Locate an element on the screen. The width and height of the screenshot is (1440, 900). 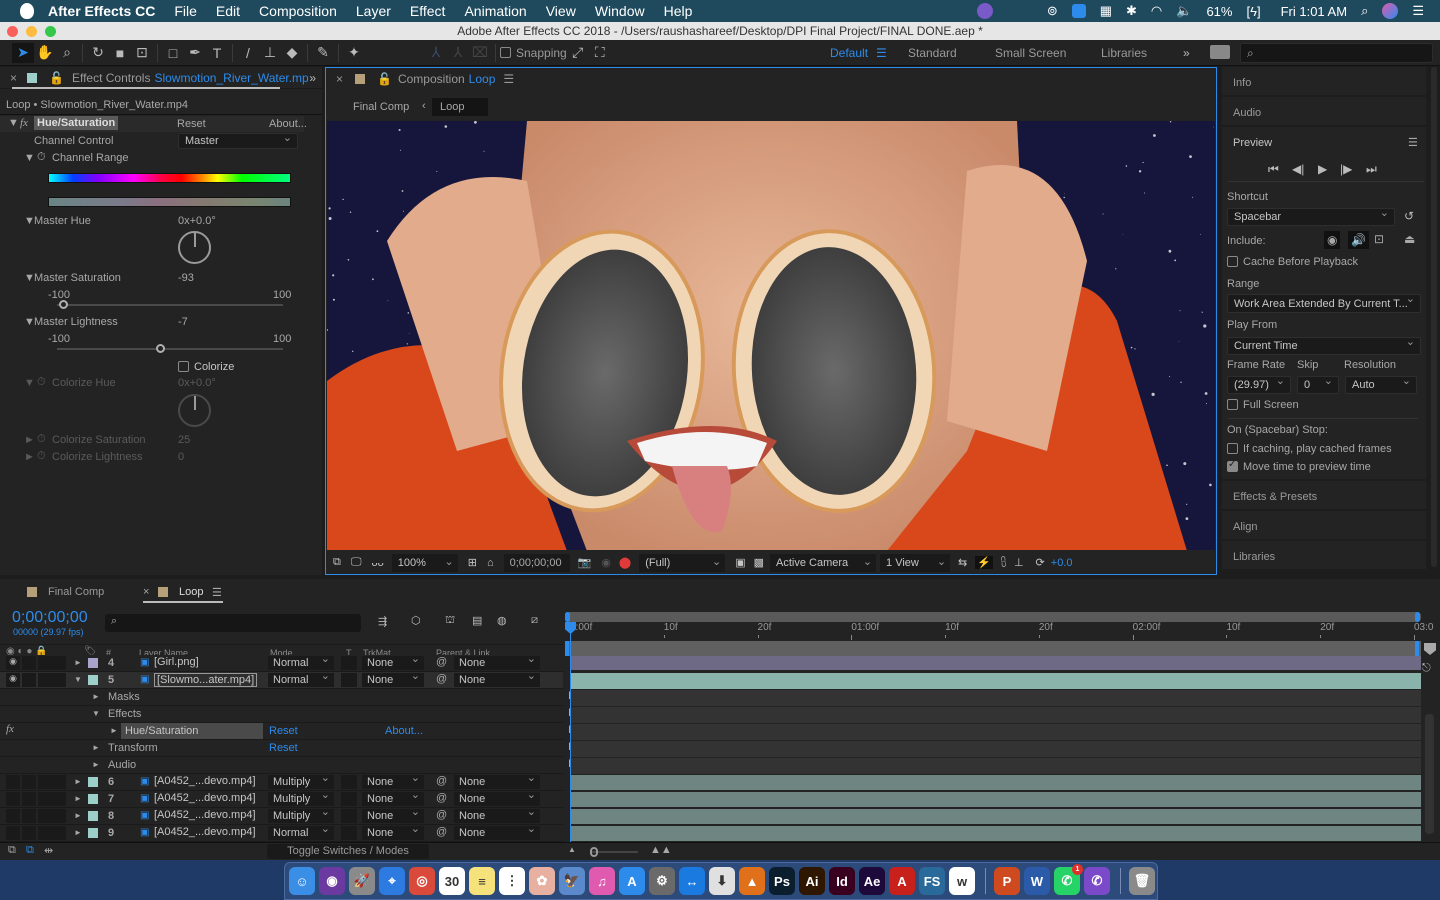
work-area-bar is located at coordinates (993, 648).